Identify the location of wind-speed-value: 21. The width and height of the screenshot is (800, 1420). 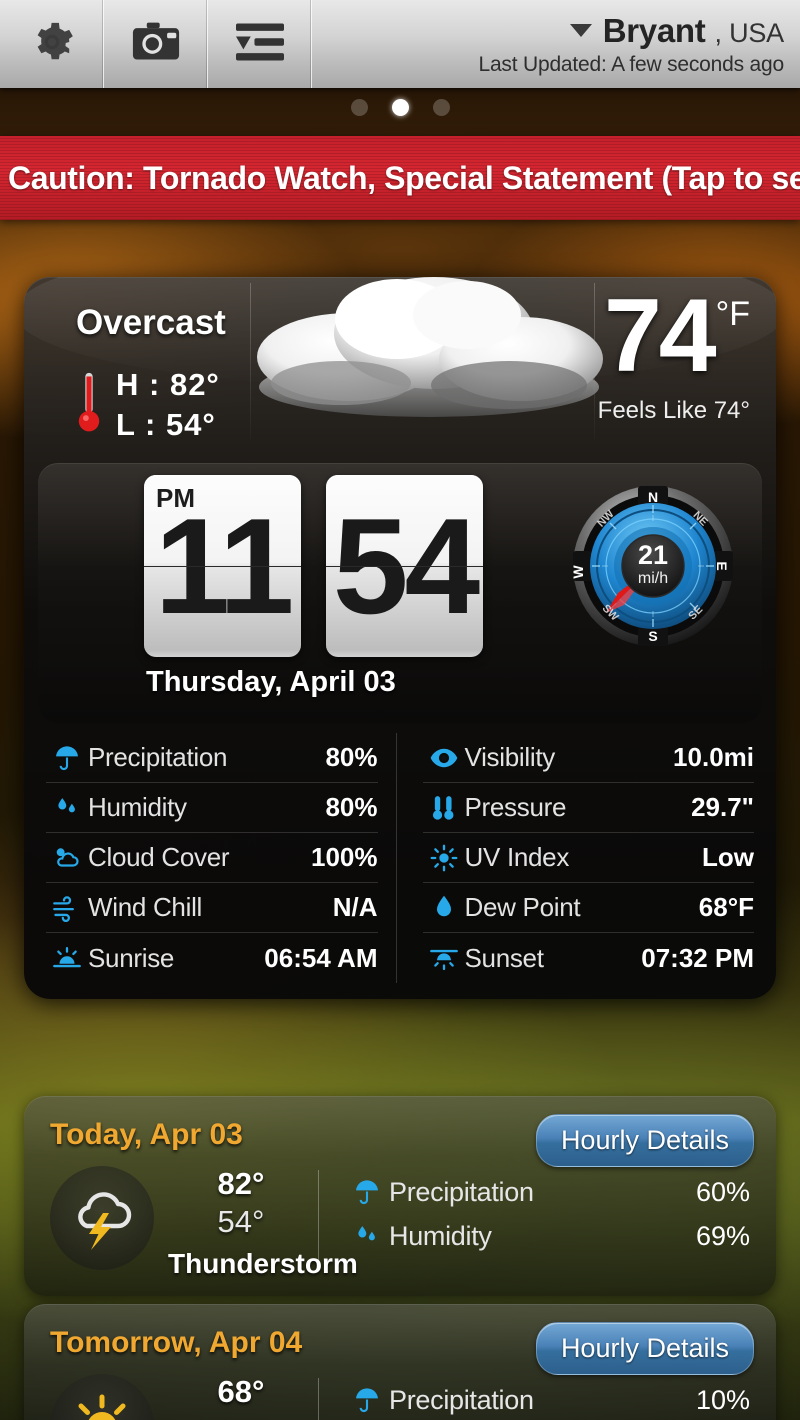
(653, 555).